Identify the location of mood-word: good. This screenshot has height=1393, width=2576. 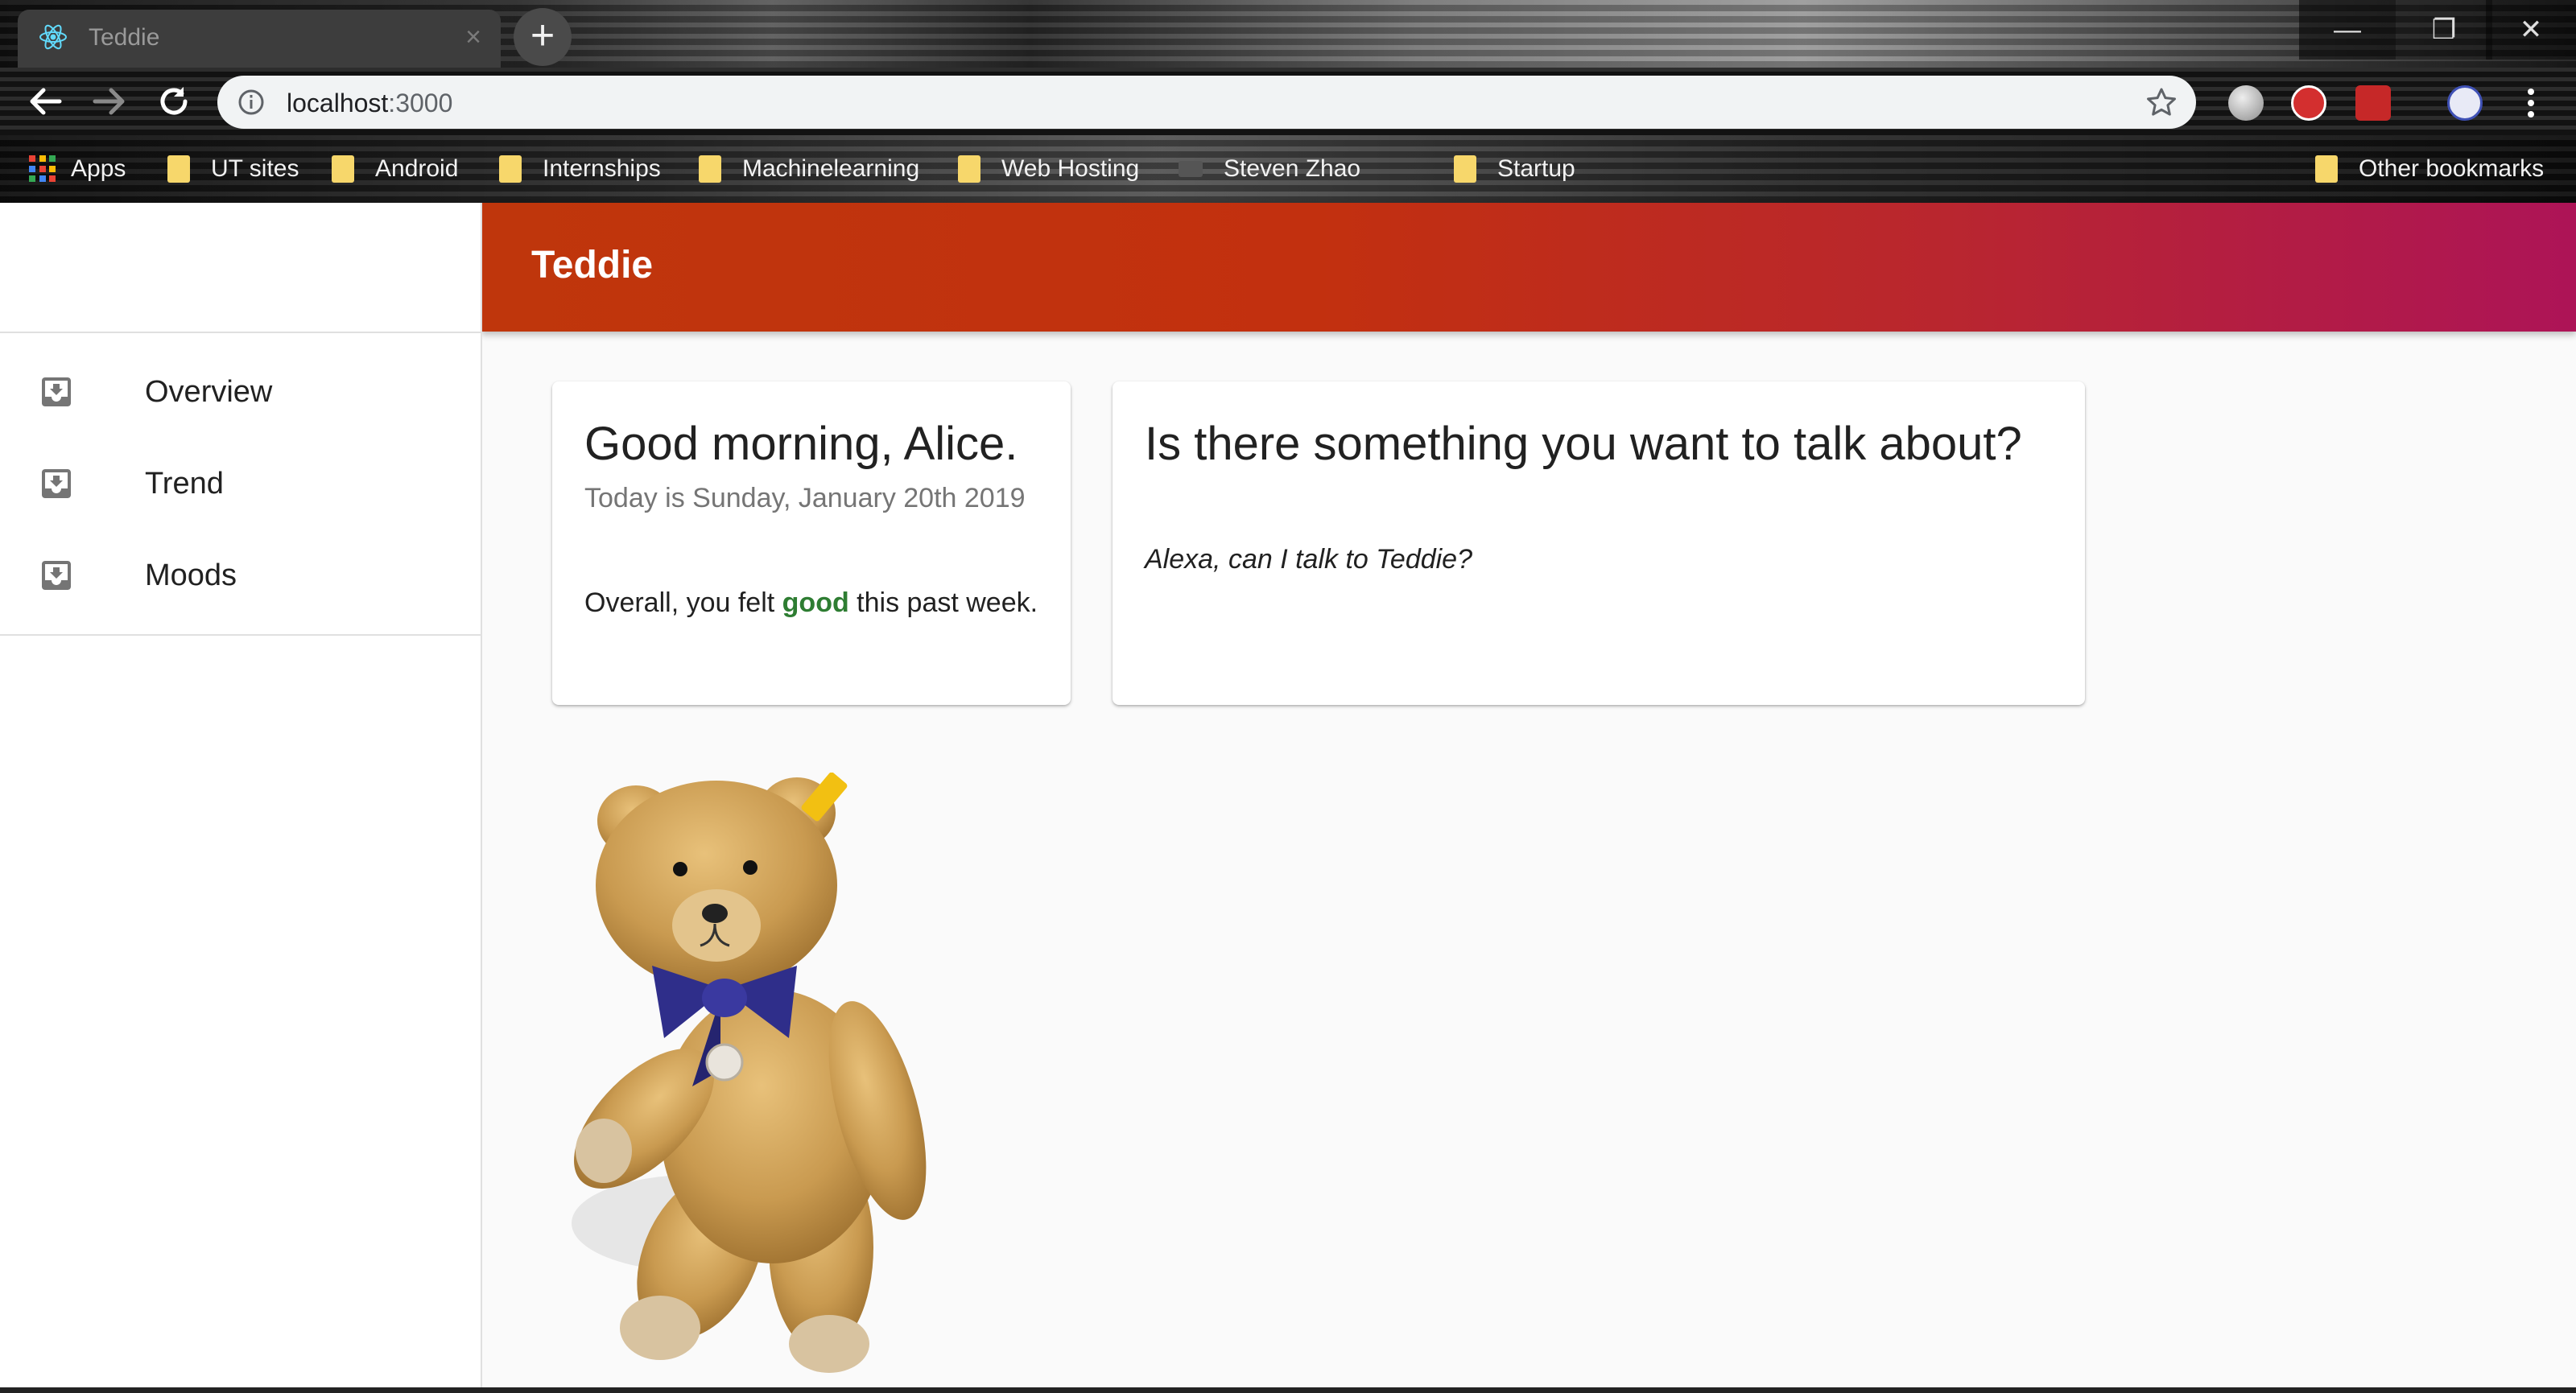
(815, 602).